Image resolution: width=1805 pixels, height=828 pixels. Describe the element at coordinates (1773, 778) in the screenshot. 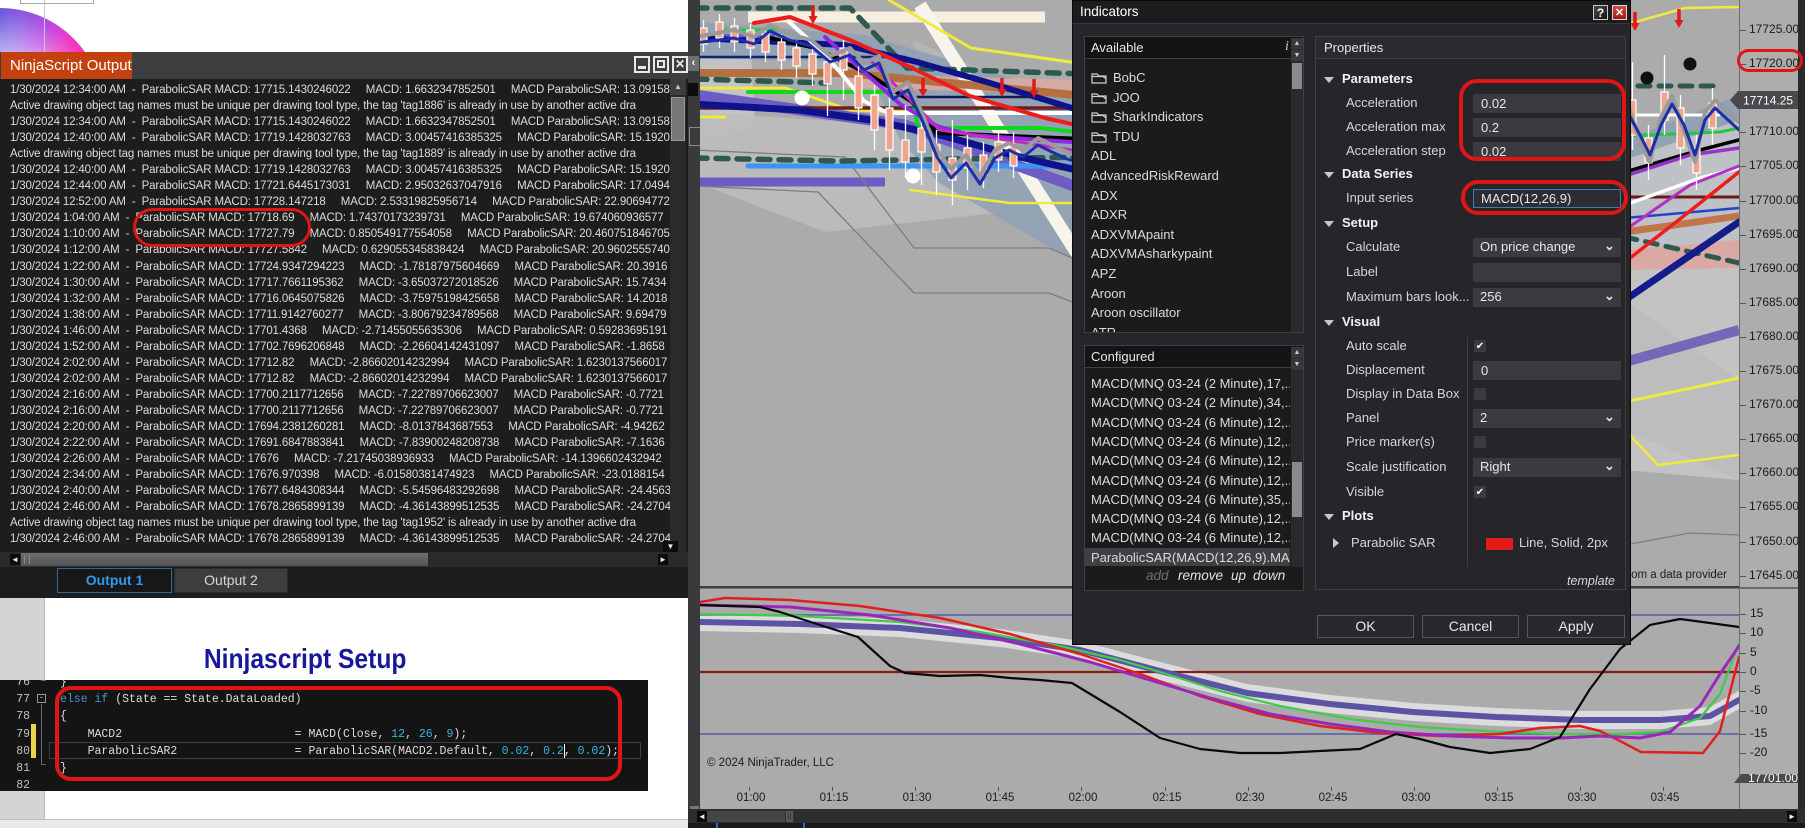

I see `svg-text: 17701.00` at that location.